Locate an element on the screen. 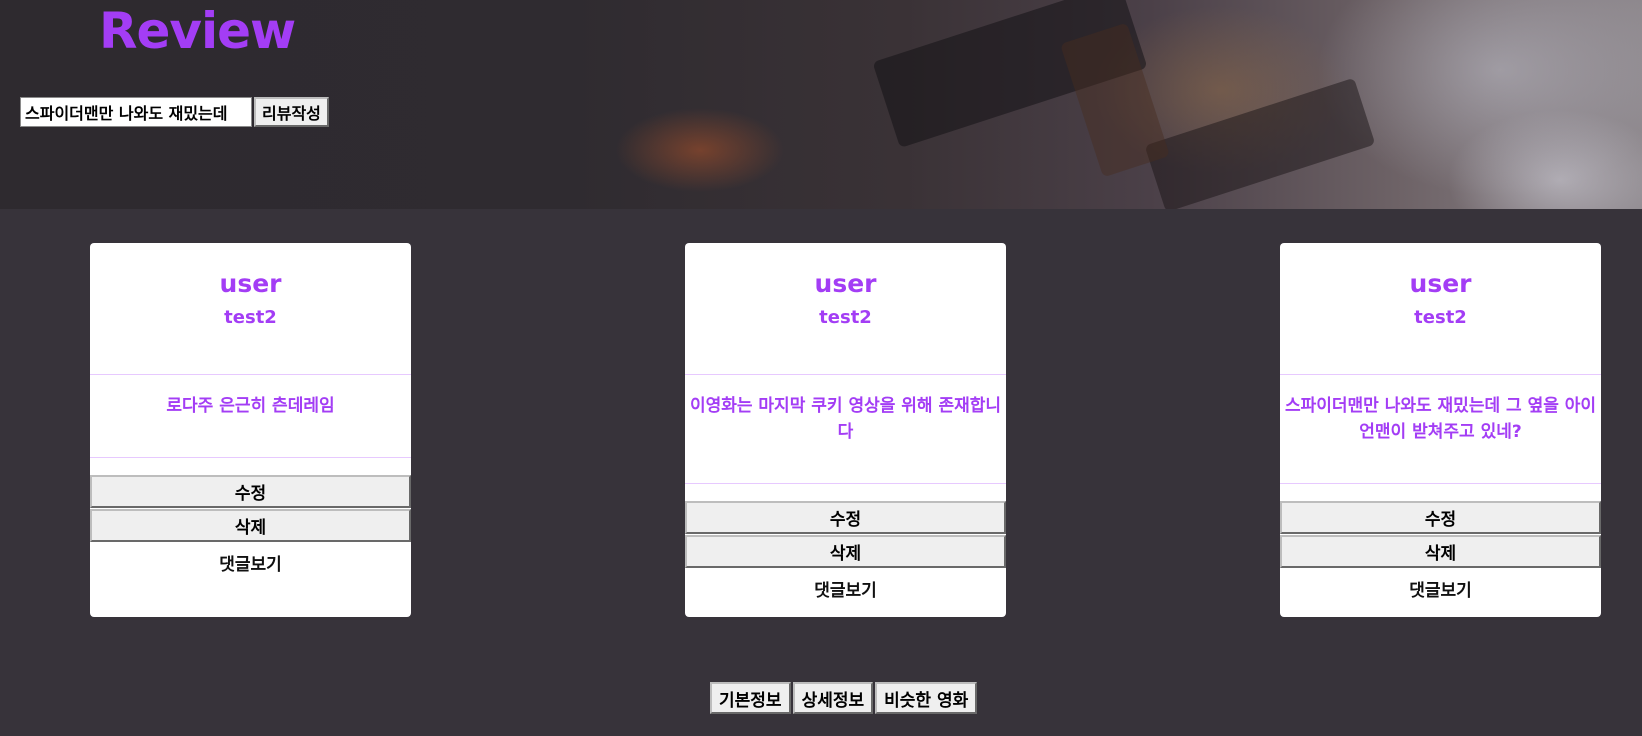 Image resolution: width=1642 pixels, height=736 pixels. page-title: Review is located at coordinates (197, 31).